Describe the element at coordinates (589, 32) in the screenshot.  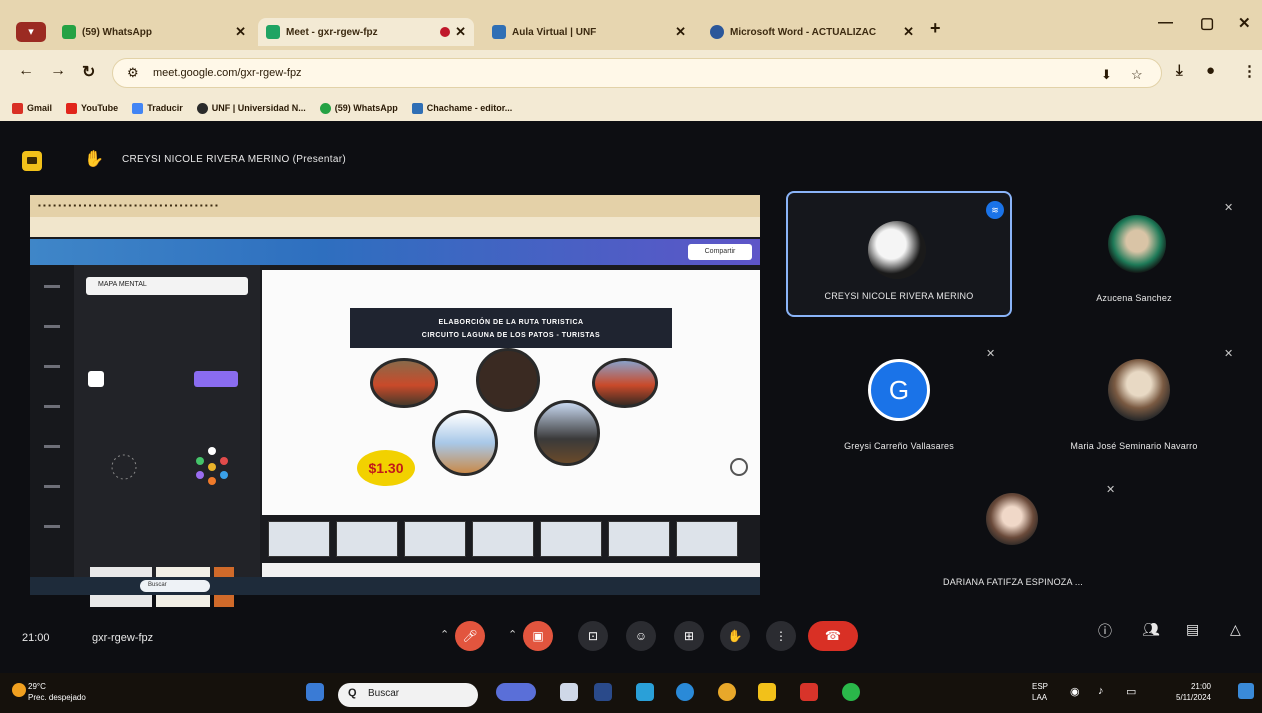
I see `tab-aula-virtual: Aula Virtual | UNF ✕` at that location.